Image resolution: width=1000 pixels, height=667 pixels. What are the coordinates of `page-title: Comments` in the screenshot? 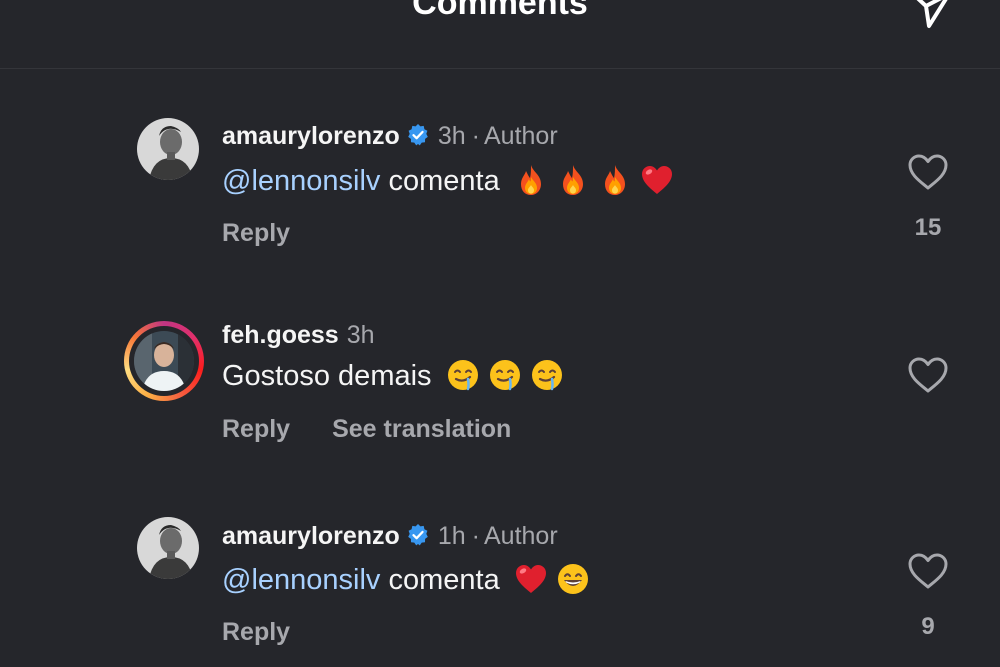 It's located at (500, 11).